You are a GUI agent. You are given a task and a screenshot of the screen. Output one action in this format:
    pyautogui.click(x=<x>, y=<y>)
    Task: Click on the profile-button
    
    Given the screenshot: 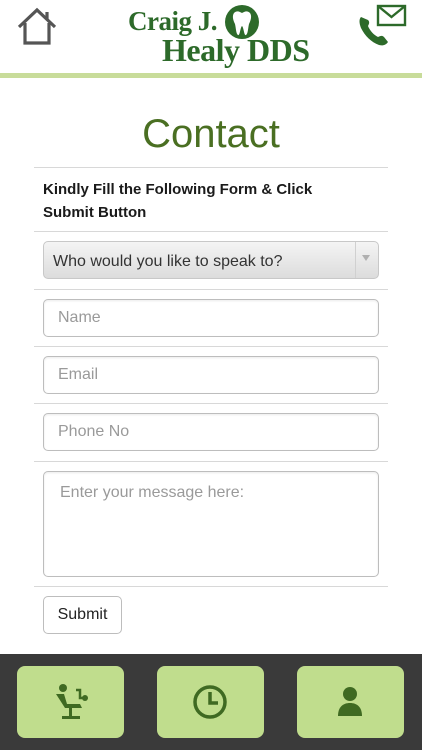 What is the action you would take?
    pyautogui.click(x=350, y=702)
    